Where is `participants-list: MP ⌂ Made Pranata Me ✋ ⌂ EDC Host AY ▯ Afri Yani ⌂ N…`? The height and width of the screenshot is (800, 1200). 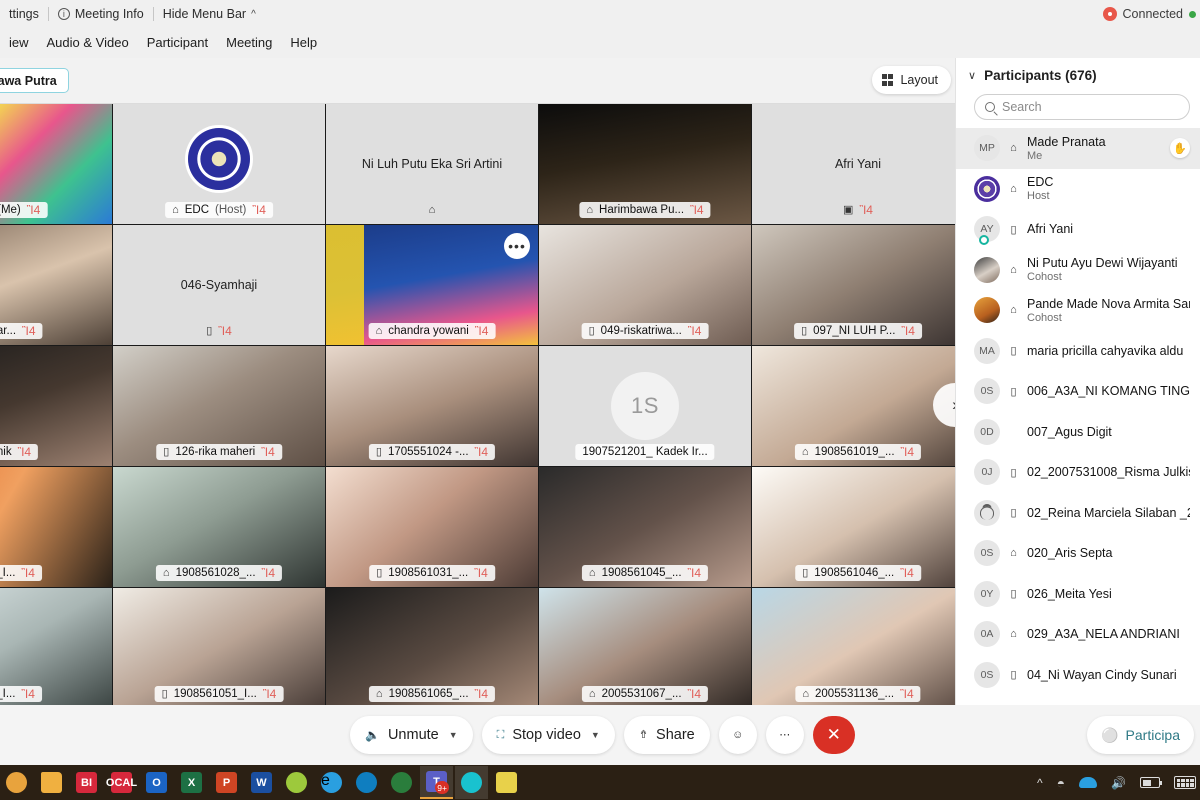
participants-list: MP ⌂ Made Pranata Me ✋ ⌂ EDC Host AY ▯ Afri Yani ⌂ N… is located at coordinates (1078, 410).